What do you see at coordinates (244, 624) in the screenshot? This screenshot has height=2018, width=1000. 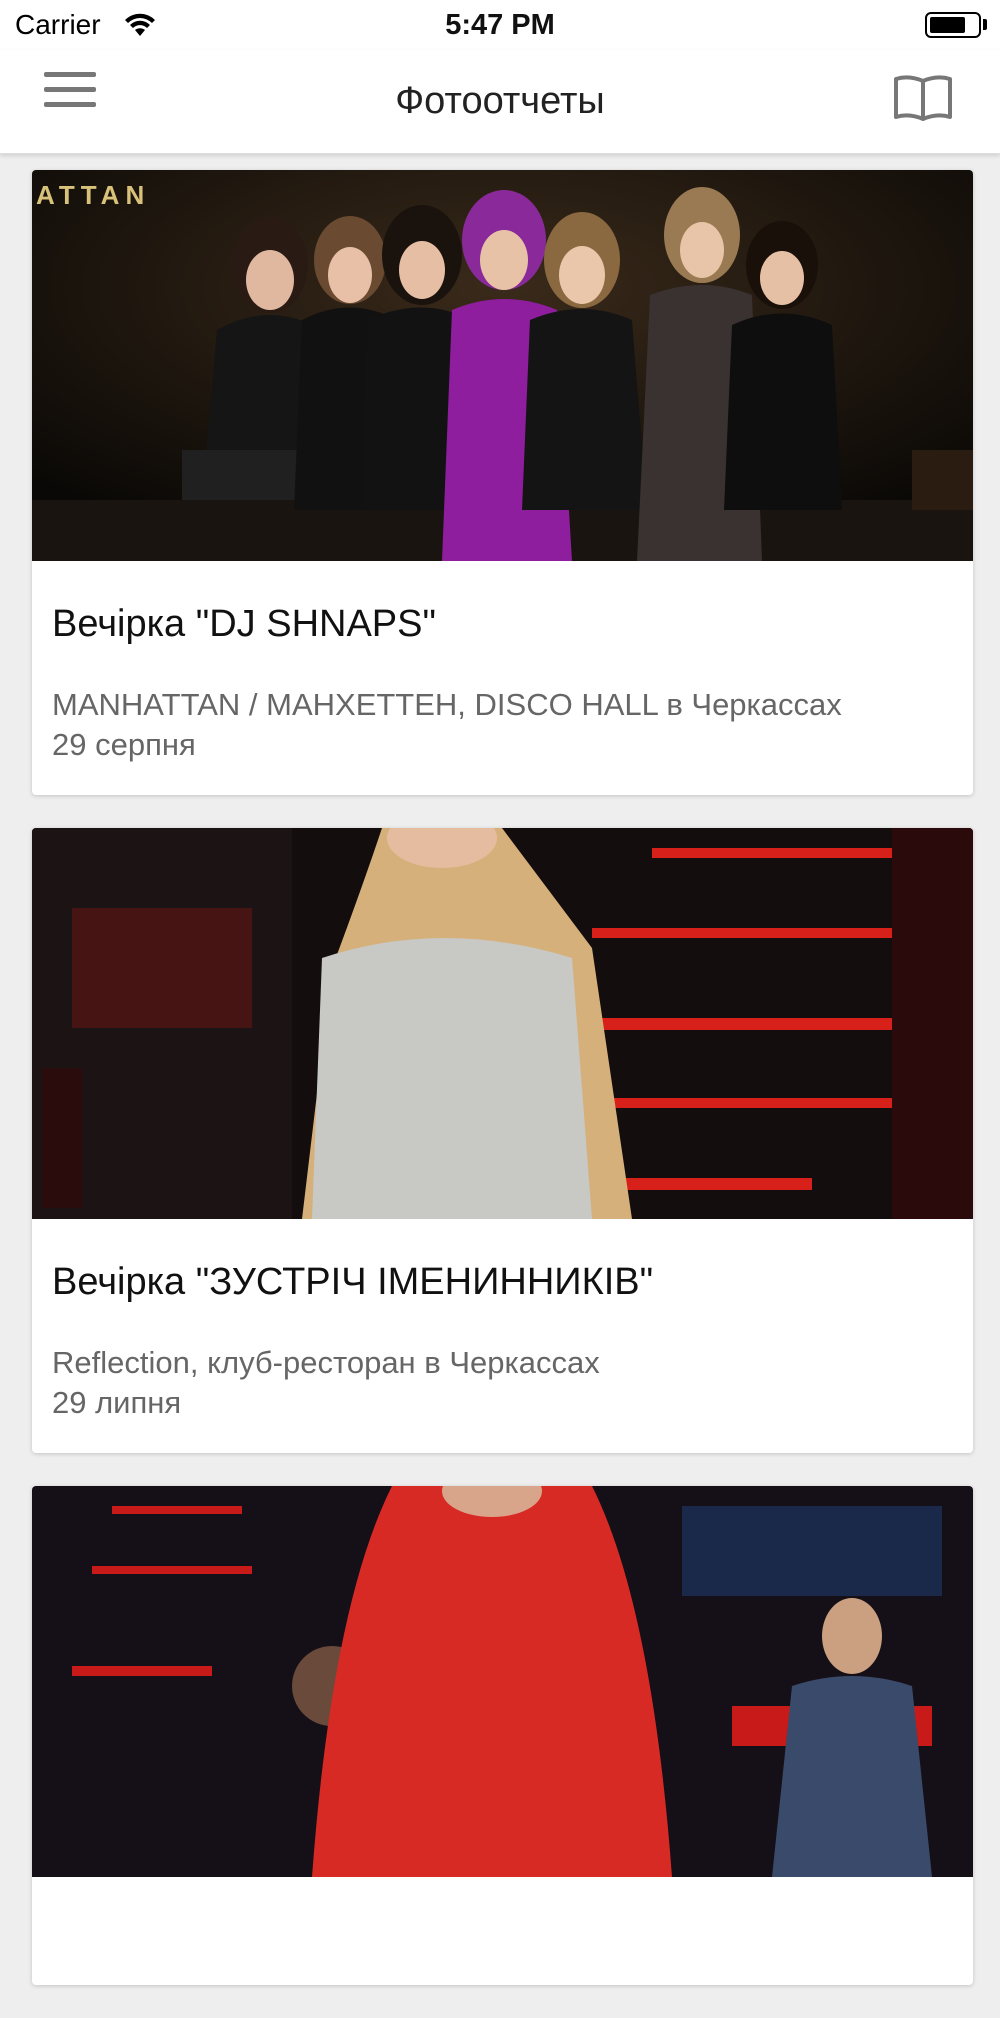 I see `event-title: Вечірка "DJ SHNAPS"` at bounding box center [244, 624].